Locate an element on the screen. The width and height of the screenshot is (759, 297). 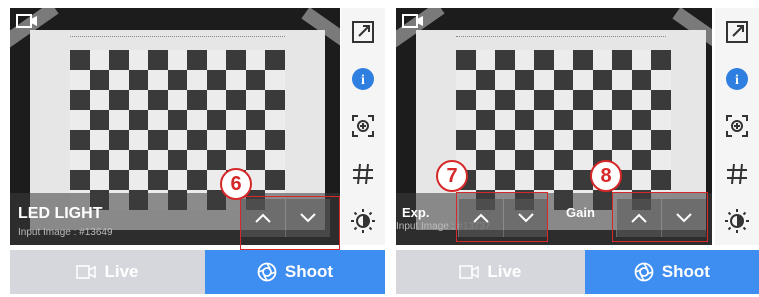
exposure-label: Exp. is located at coordinates (416, 212).